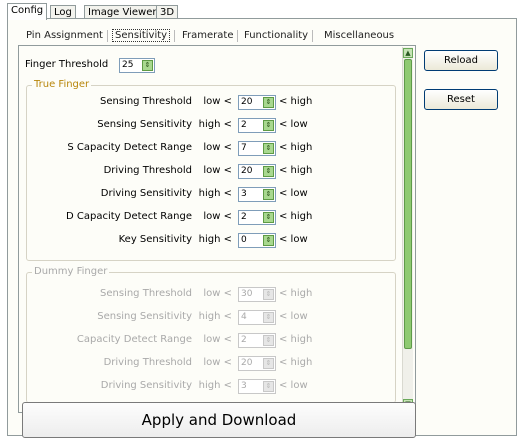 This screenshot has height=438, width=524. I want to click on vertical-scrollbar: ▲ ▼, so click(407, 228).